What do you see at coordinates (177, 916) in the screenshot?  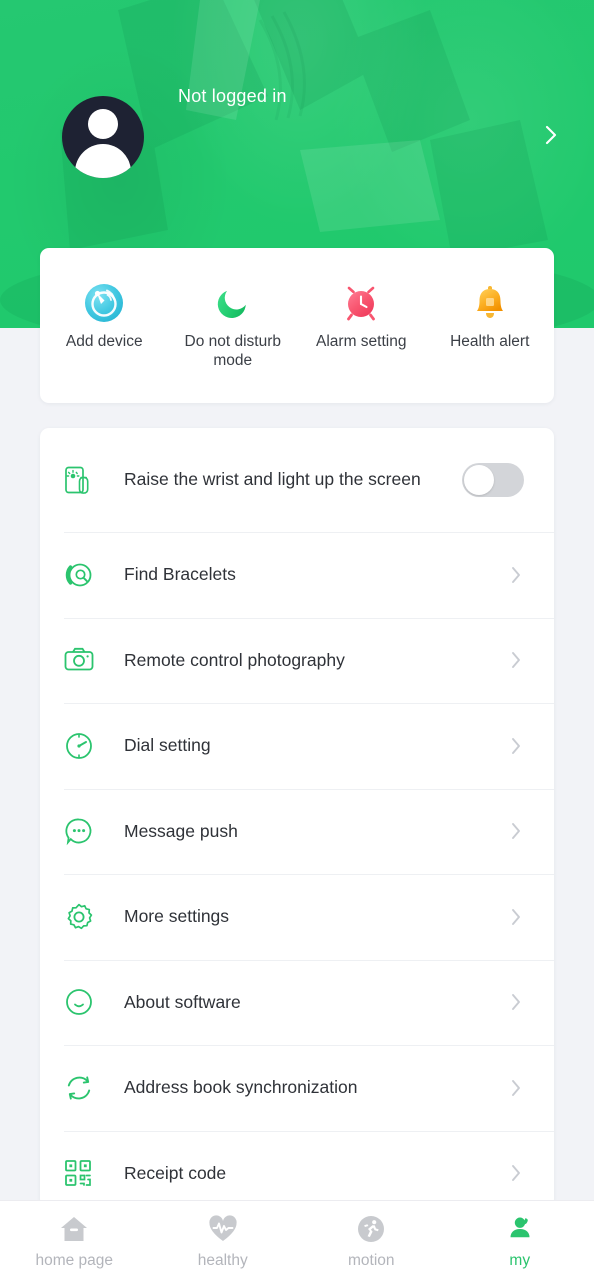 I see `settings-row-label: More settings` at bounding box center [177, 916].